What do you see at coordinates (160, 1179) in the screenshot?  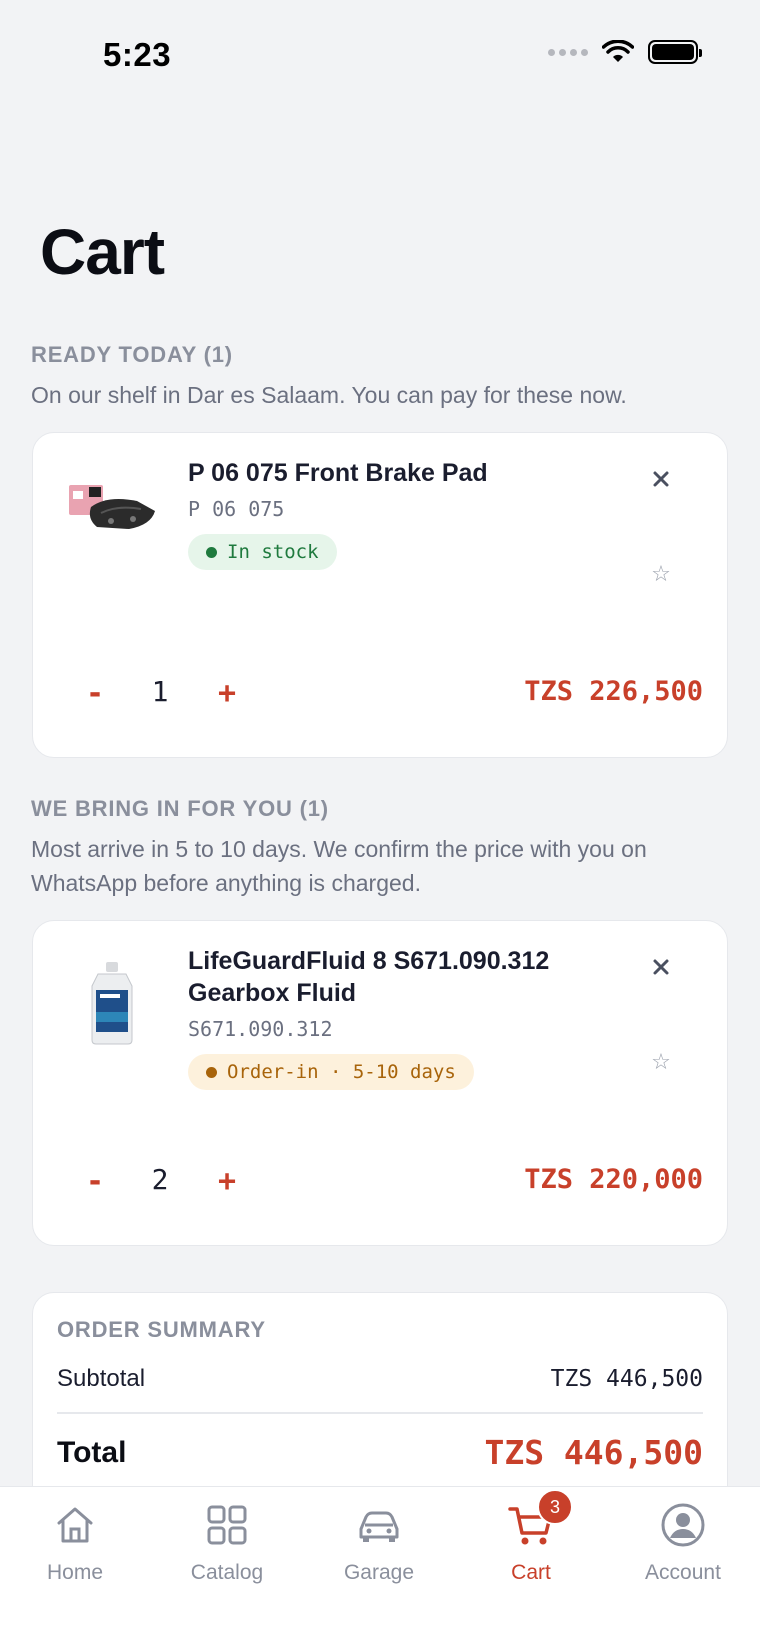 I see `quantity-value: 2` at bounding box center [160, 1179].